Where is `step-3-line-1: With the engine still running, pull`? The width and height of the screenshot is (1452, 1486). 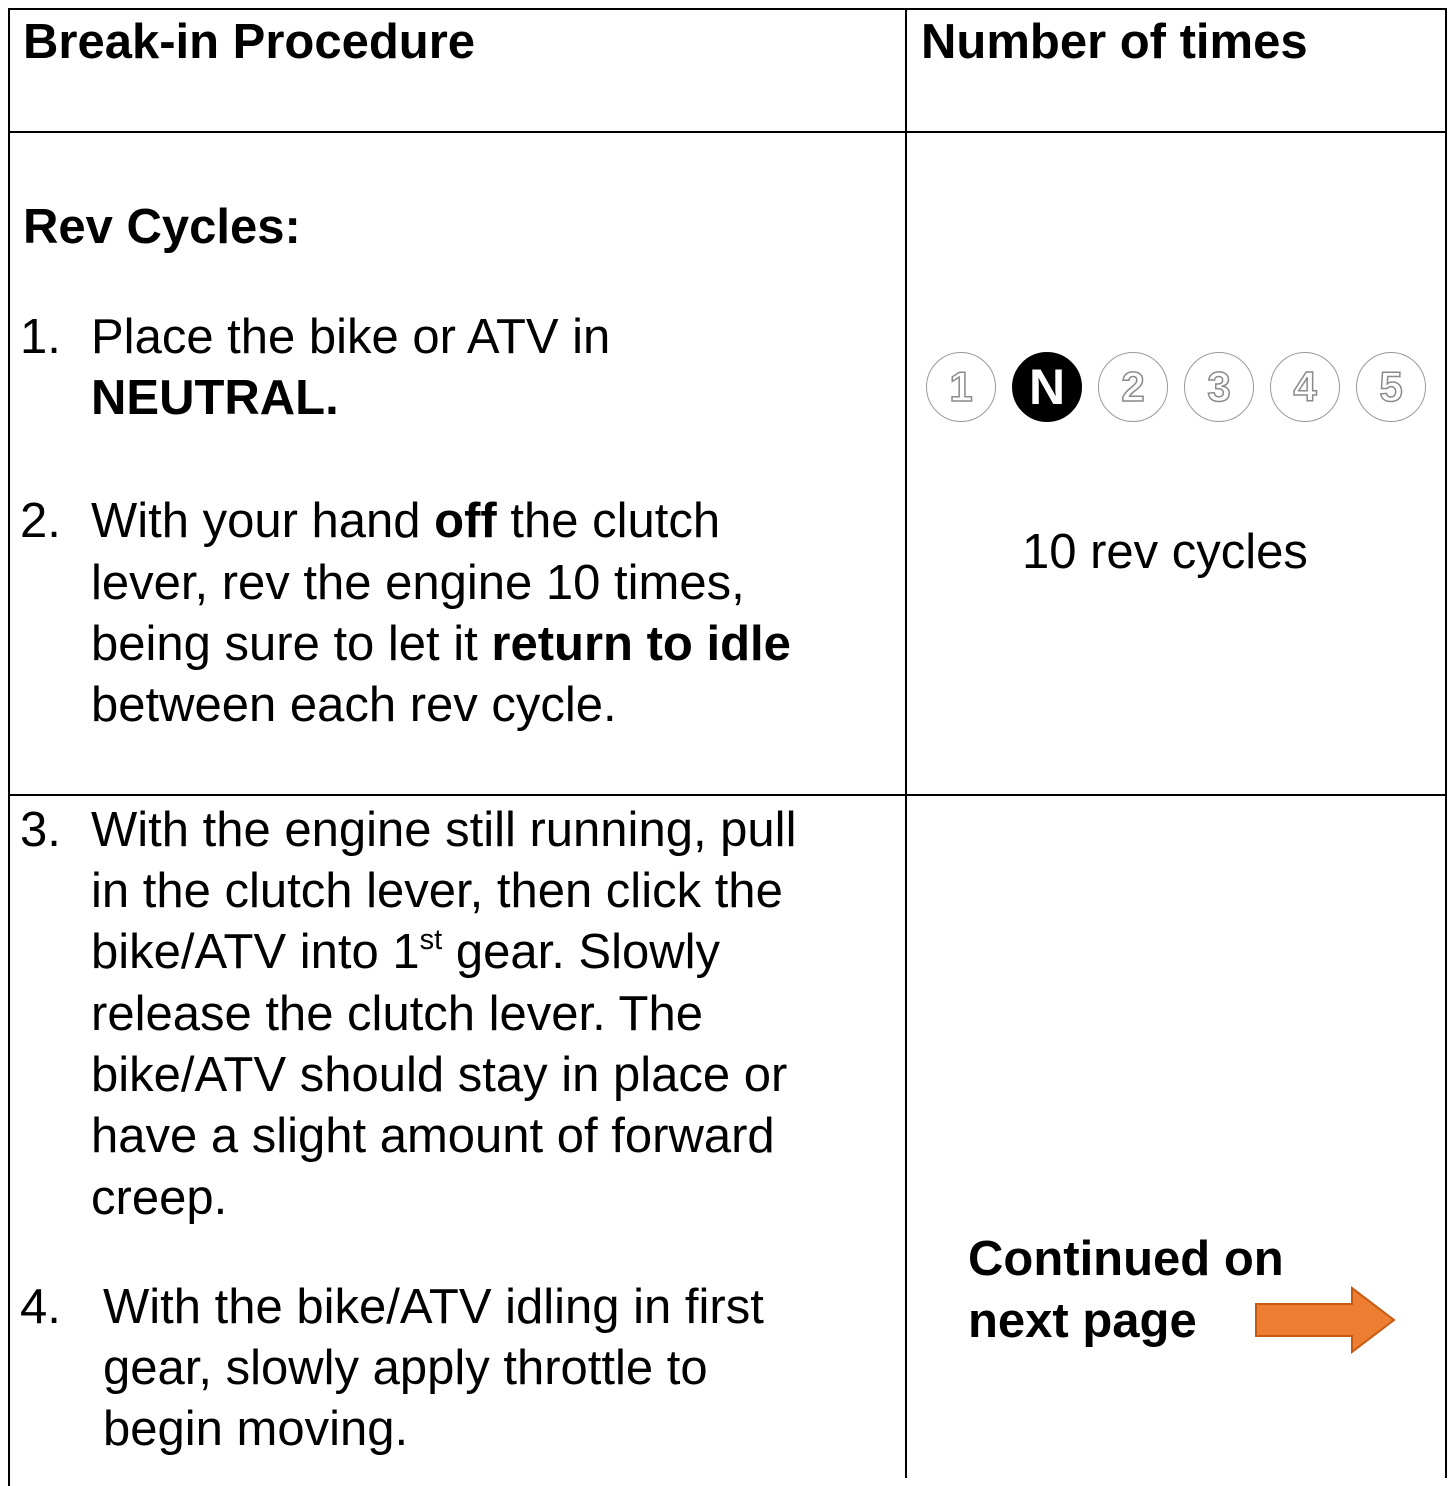
step-3-line-1: With the engine still running, pull is located at coordinates (444, 830).